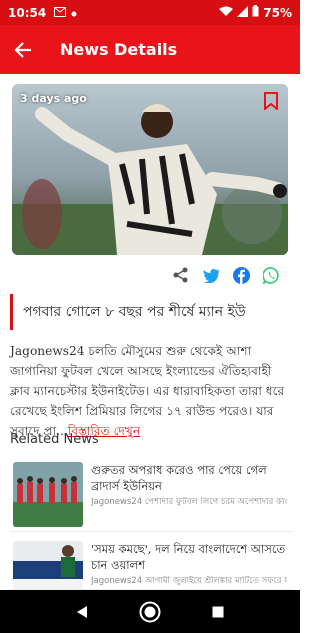 This screenshot has width=320, height=633. I want to click on signal-icon, so click(243, 12).